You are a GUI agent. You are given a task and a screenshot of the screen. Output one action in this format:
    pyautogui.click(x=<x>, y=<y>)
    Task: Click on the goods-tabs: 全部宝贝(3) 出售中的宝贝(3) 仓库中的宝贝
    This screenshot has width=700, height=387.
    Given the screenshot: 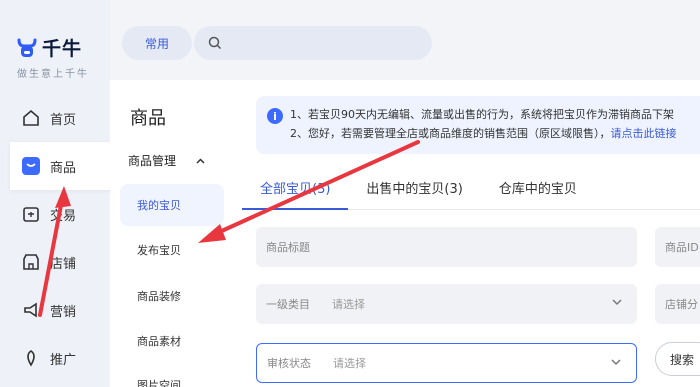 What is the action you would take?
    pyautogui.click(x=471, y=194)
    